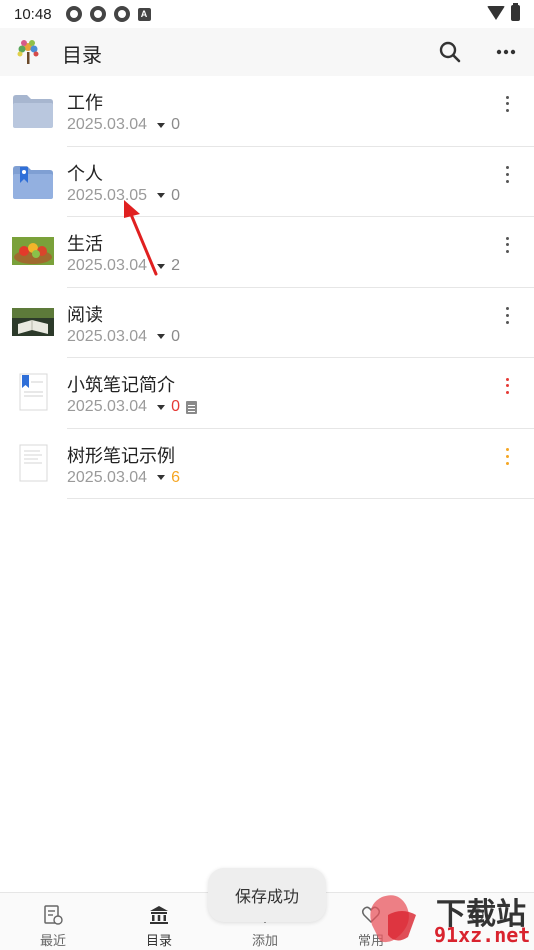 This screenshot has height=950, width=534. I want to click on folder-icon, so click(33, 111).